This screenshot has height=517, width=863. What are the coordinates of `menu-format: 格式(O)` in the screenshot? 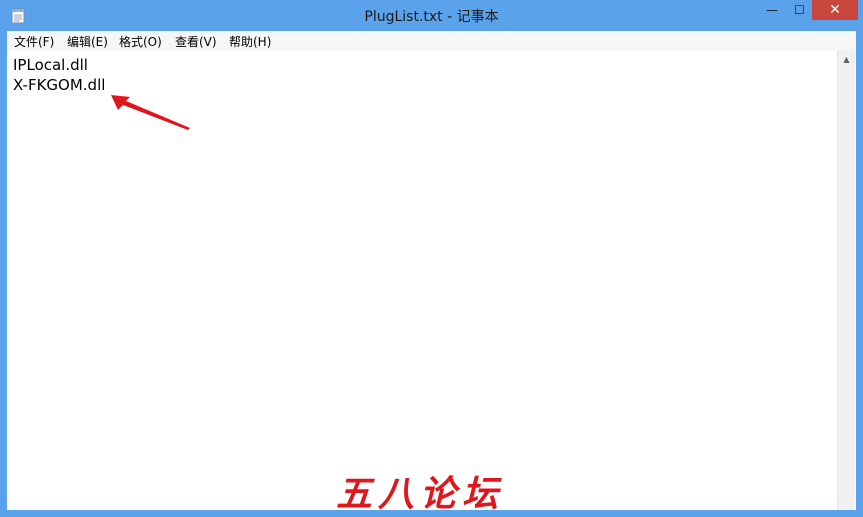 It's located at (140, 41).